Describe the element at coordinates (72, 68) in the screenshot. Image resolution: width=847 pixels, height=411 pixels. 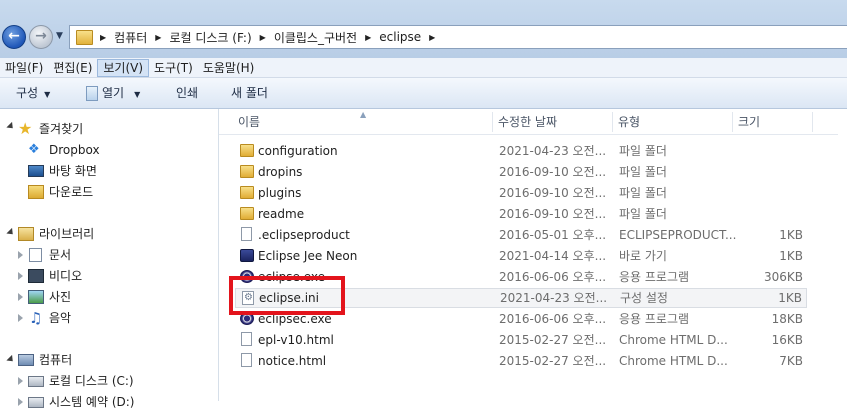
I see `menu-edit: 편집(E)` at that location.